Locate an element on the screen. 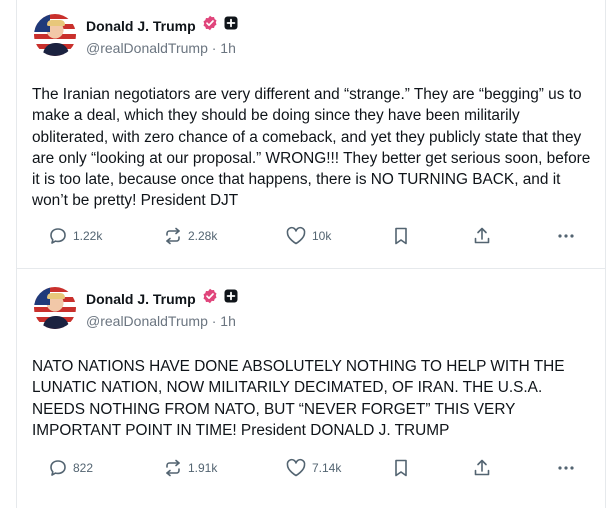  reply-count: 822 is located at coordinates (83, 468).